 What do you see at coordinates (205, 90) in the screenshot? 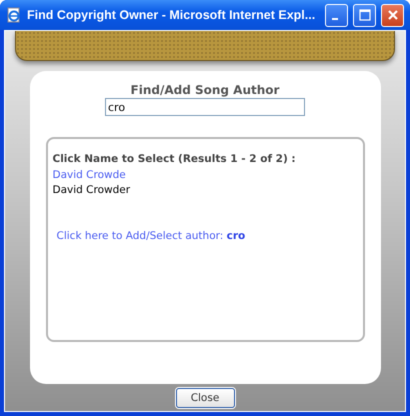
I see `dialog-heading: Find/Add Song Author` at bounding box center [205, 90].